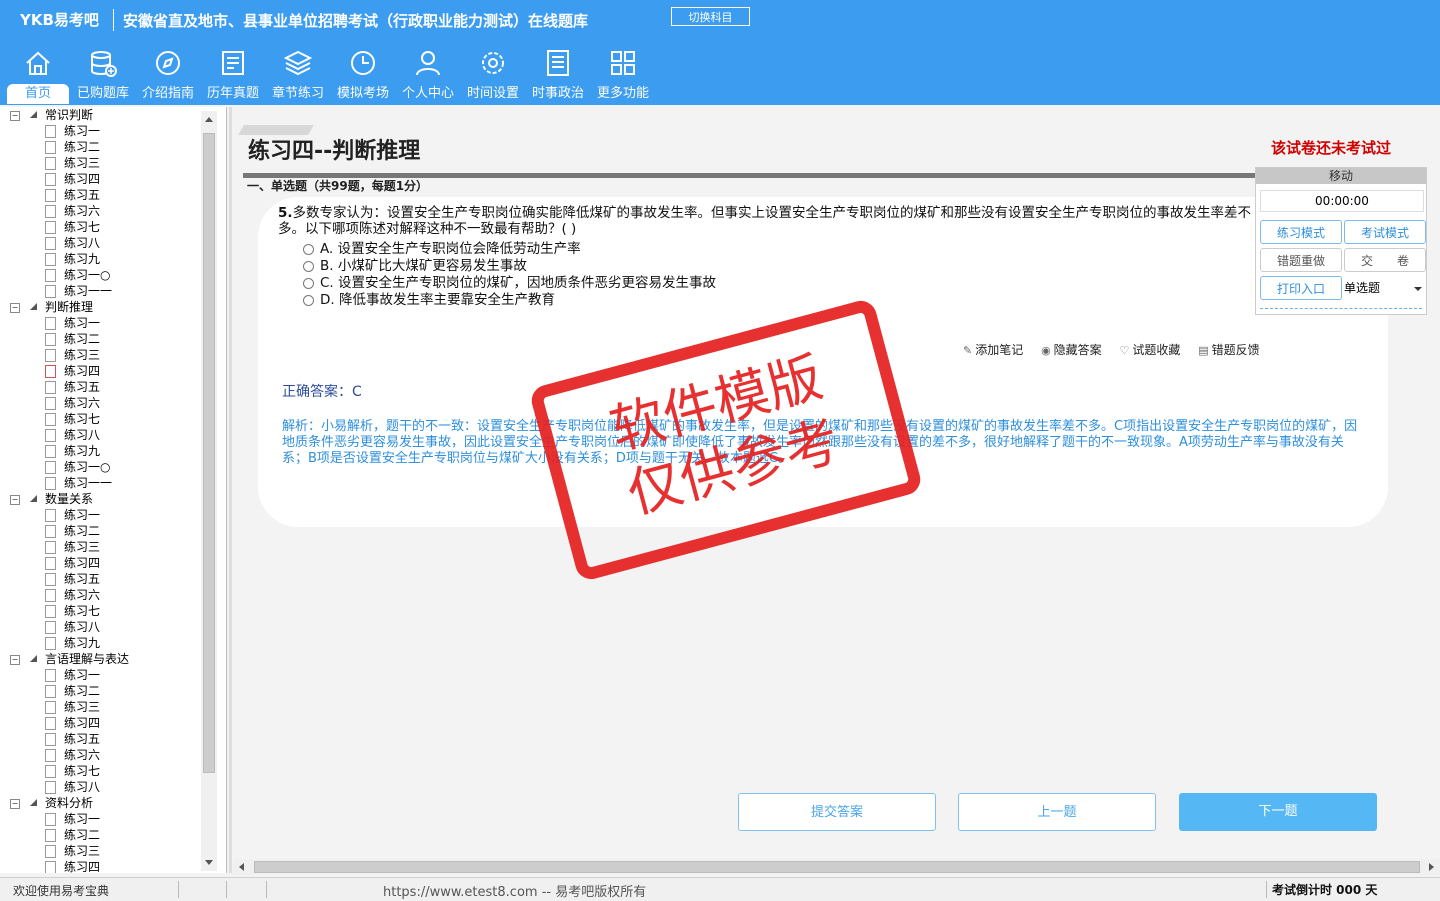 The image size is (1440, 901). Describe the element at coordinates (710, 16) in the screenshot. I see `switch-subject-button: 切换科目` at that location.